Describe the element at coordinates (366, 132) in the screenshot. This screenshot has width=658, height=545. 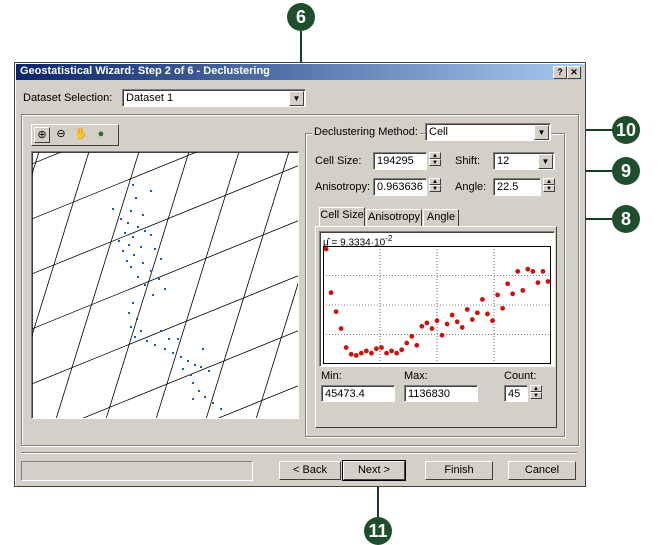
I see `declustering-method-label: Declustering Method:` at that location.